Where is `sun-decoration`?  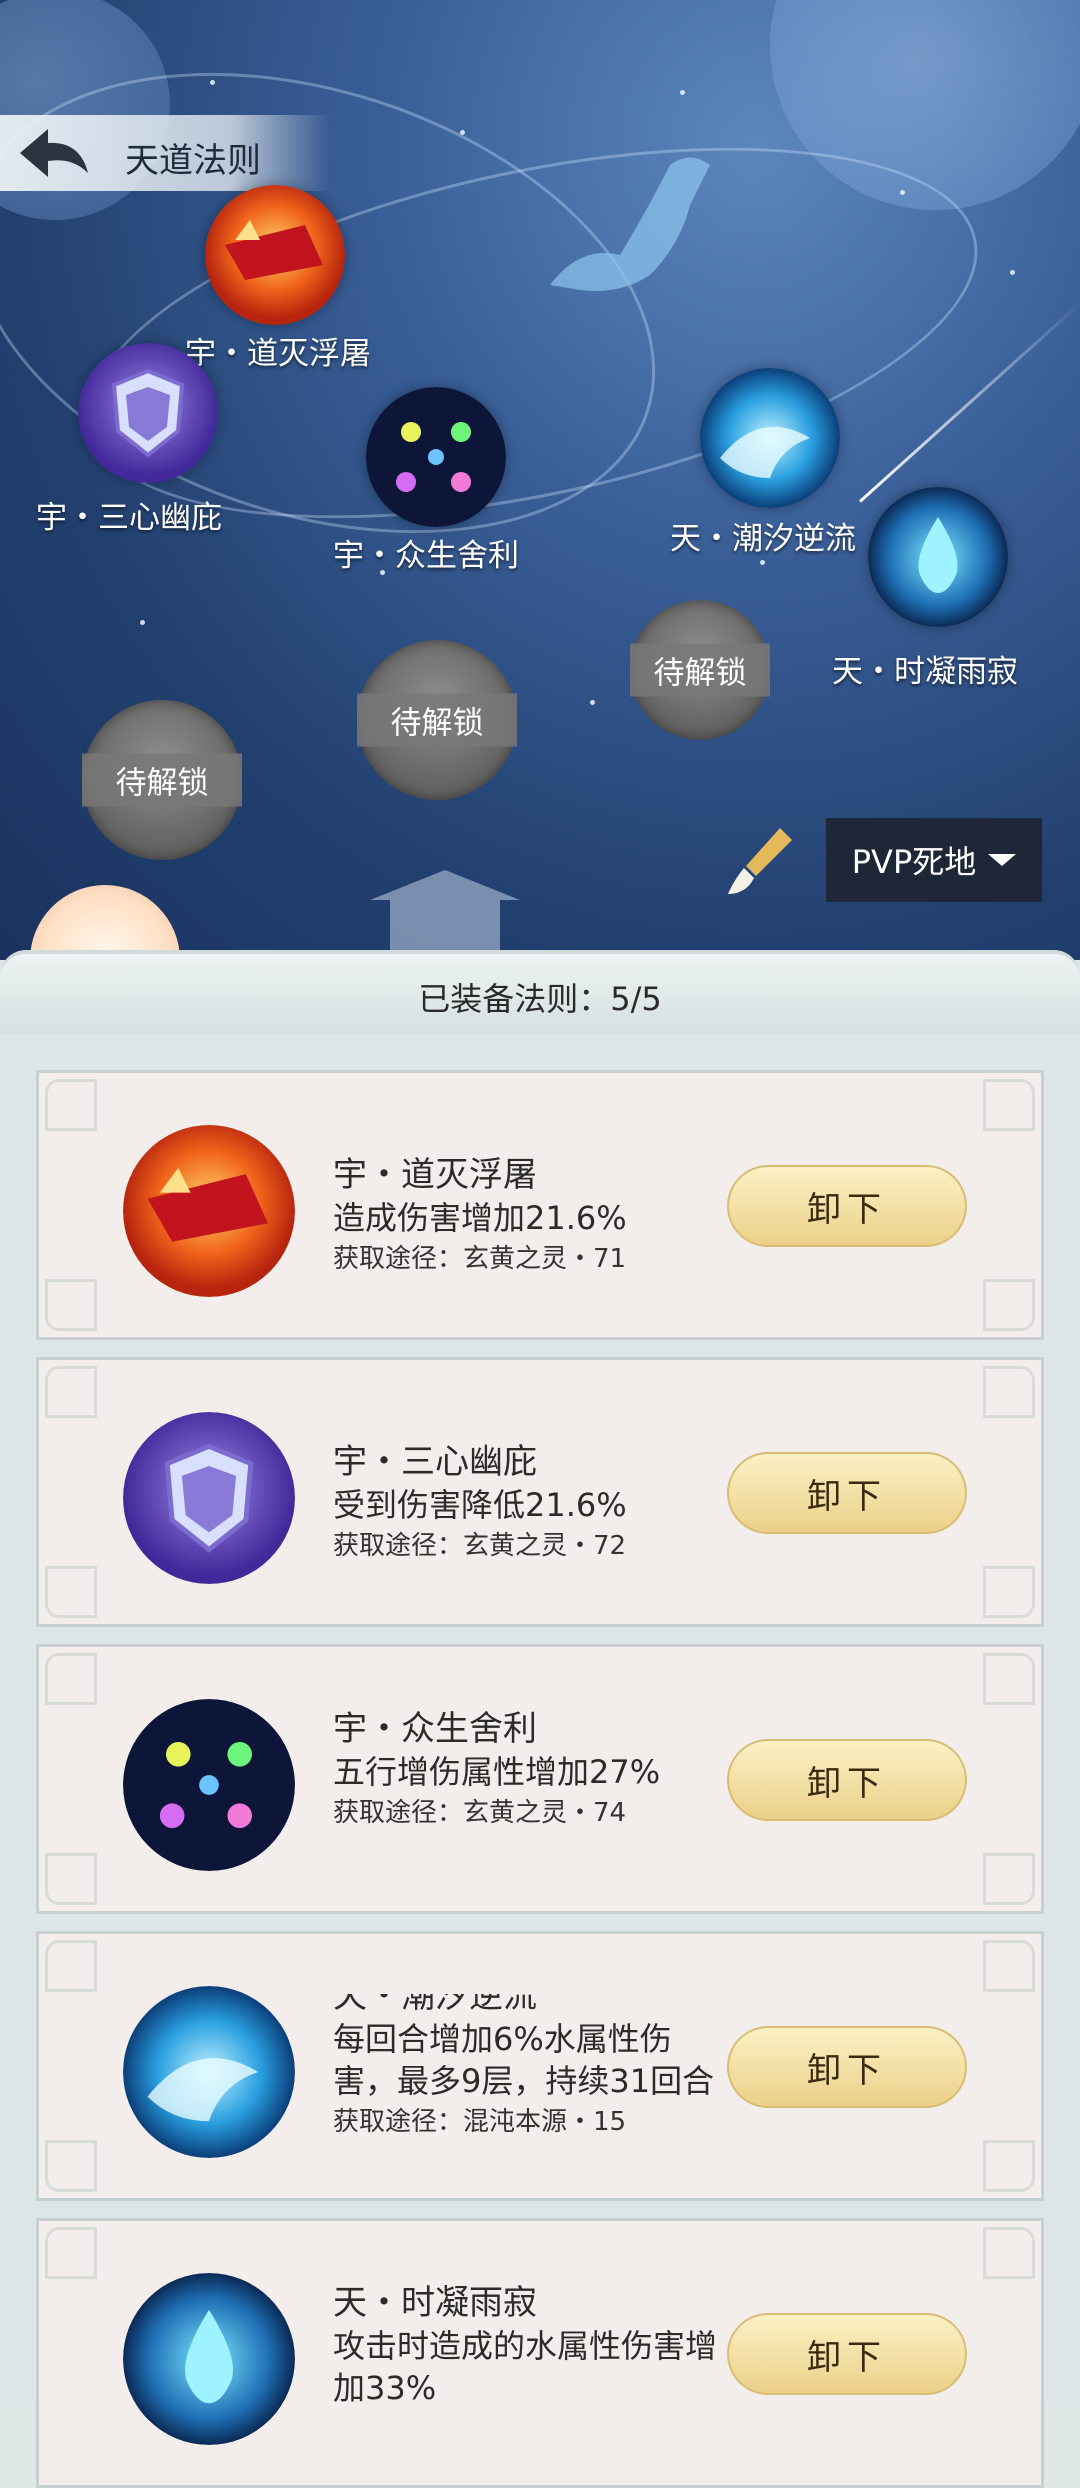 sun-decoration is located at coordinates (105, 922).